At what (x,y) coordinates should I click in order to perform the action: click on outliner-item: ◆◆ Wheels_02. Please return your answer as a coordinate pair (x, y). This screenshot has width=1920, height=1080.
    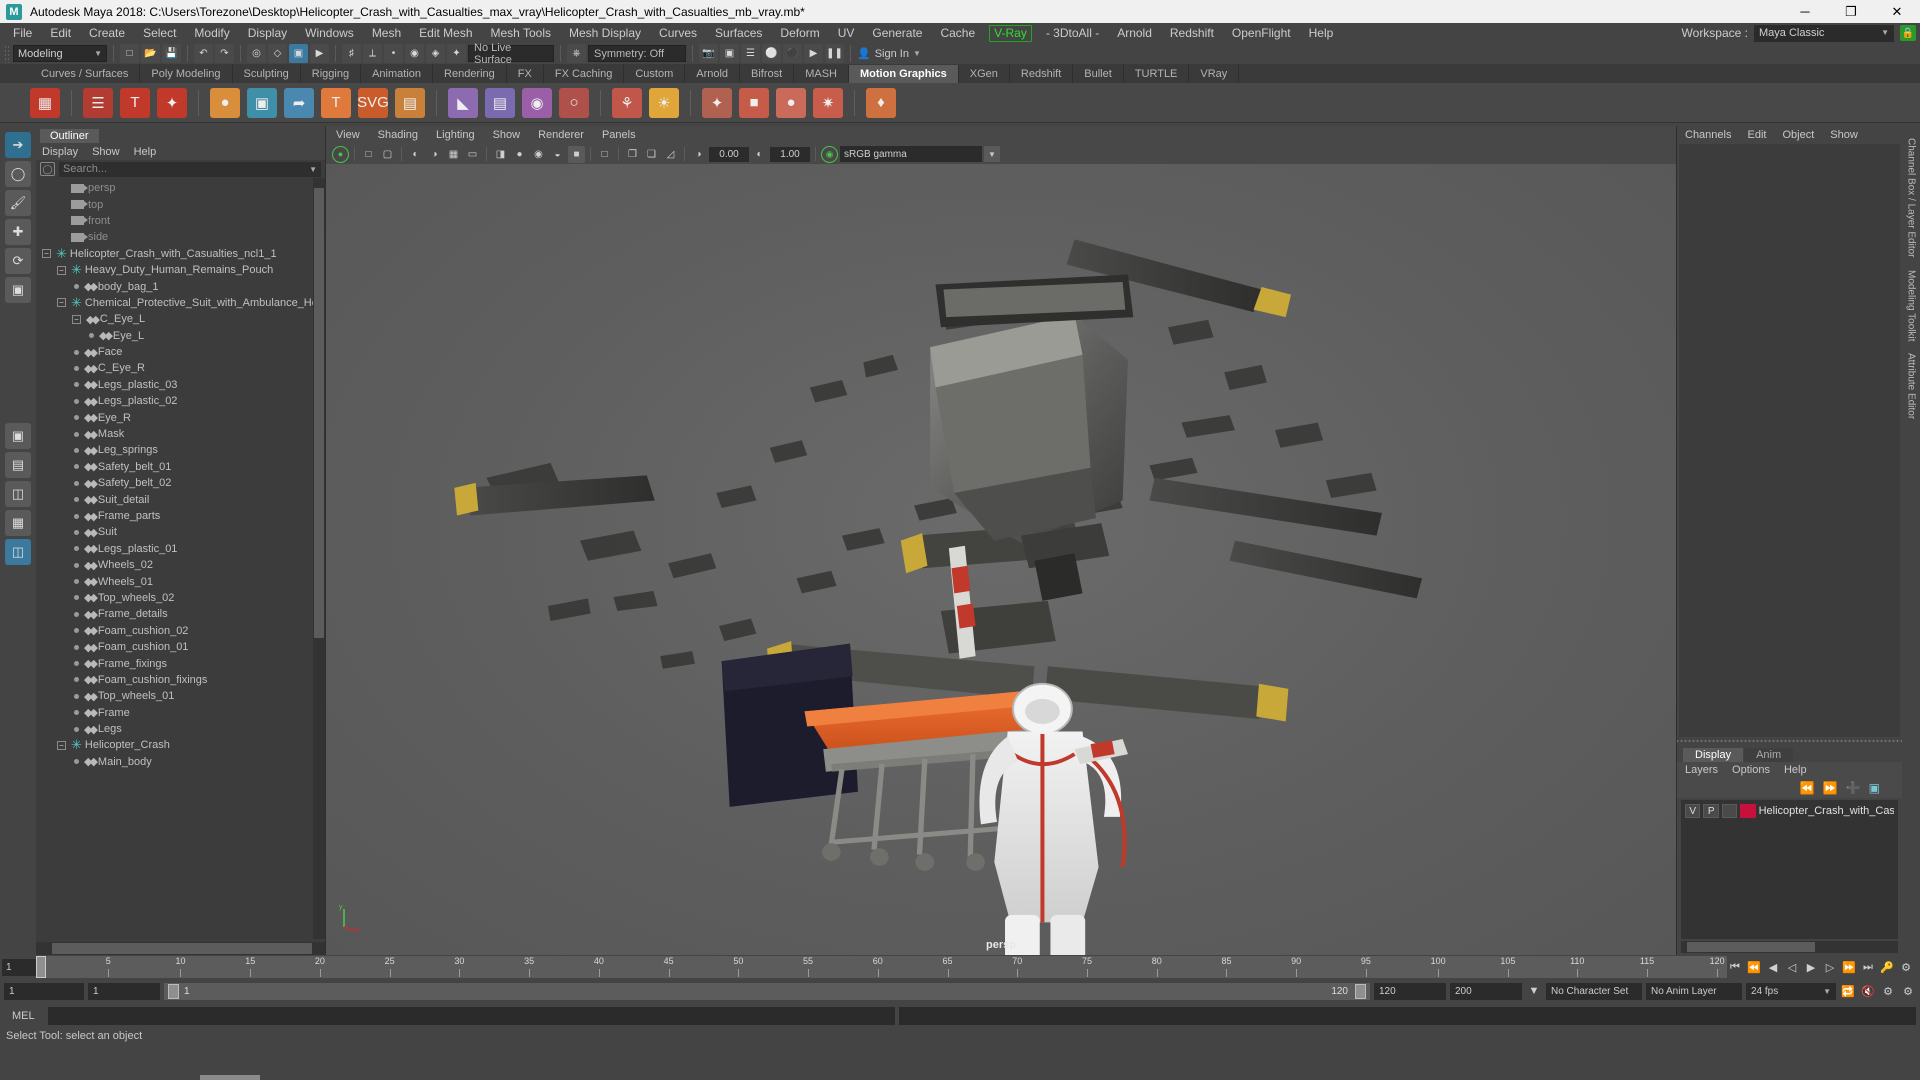
    Looking at the image, I should click on (180, 565).